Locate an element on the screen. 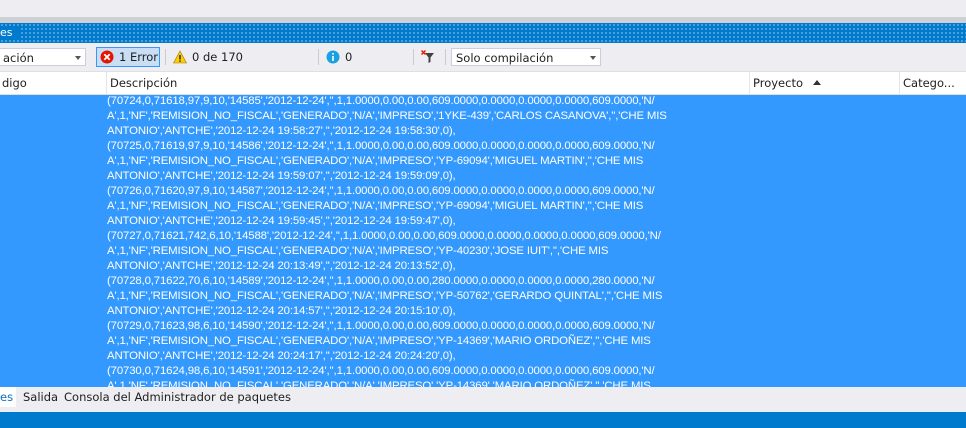  column-header-code: digo is located at coordinates (14, 83).